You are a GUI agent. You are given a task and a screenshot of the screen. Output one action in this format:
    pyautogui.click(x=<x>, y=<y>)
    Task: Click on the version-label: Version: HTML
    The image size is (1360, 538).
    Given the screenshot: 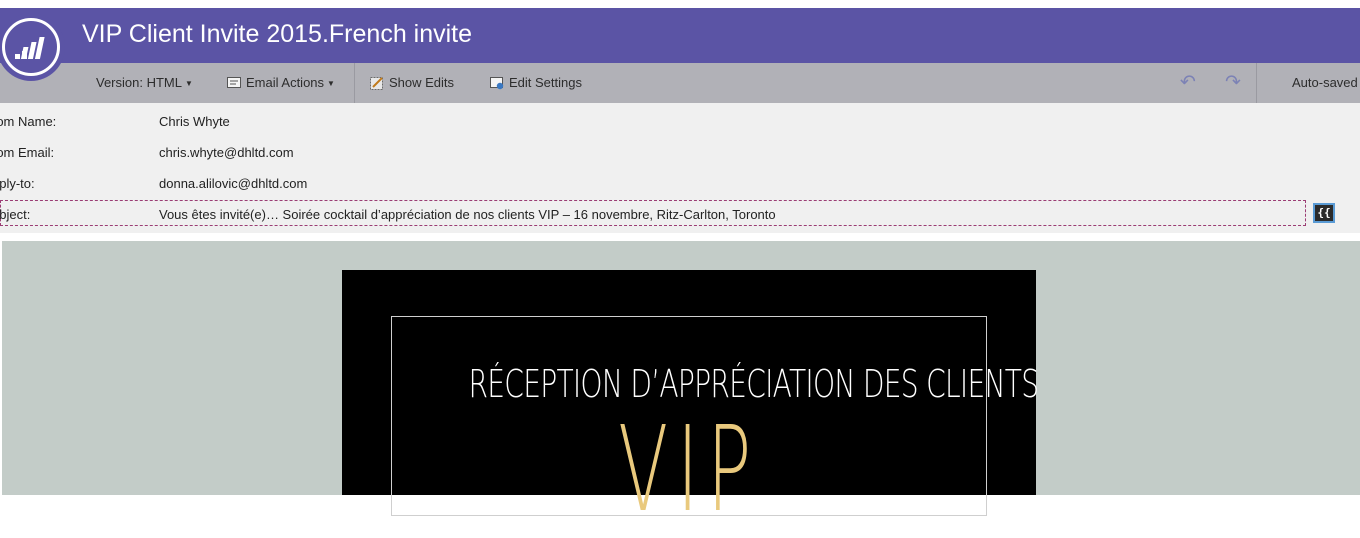 What is the action you would take?
    pyautogui.click(x=139, y=82)
    